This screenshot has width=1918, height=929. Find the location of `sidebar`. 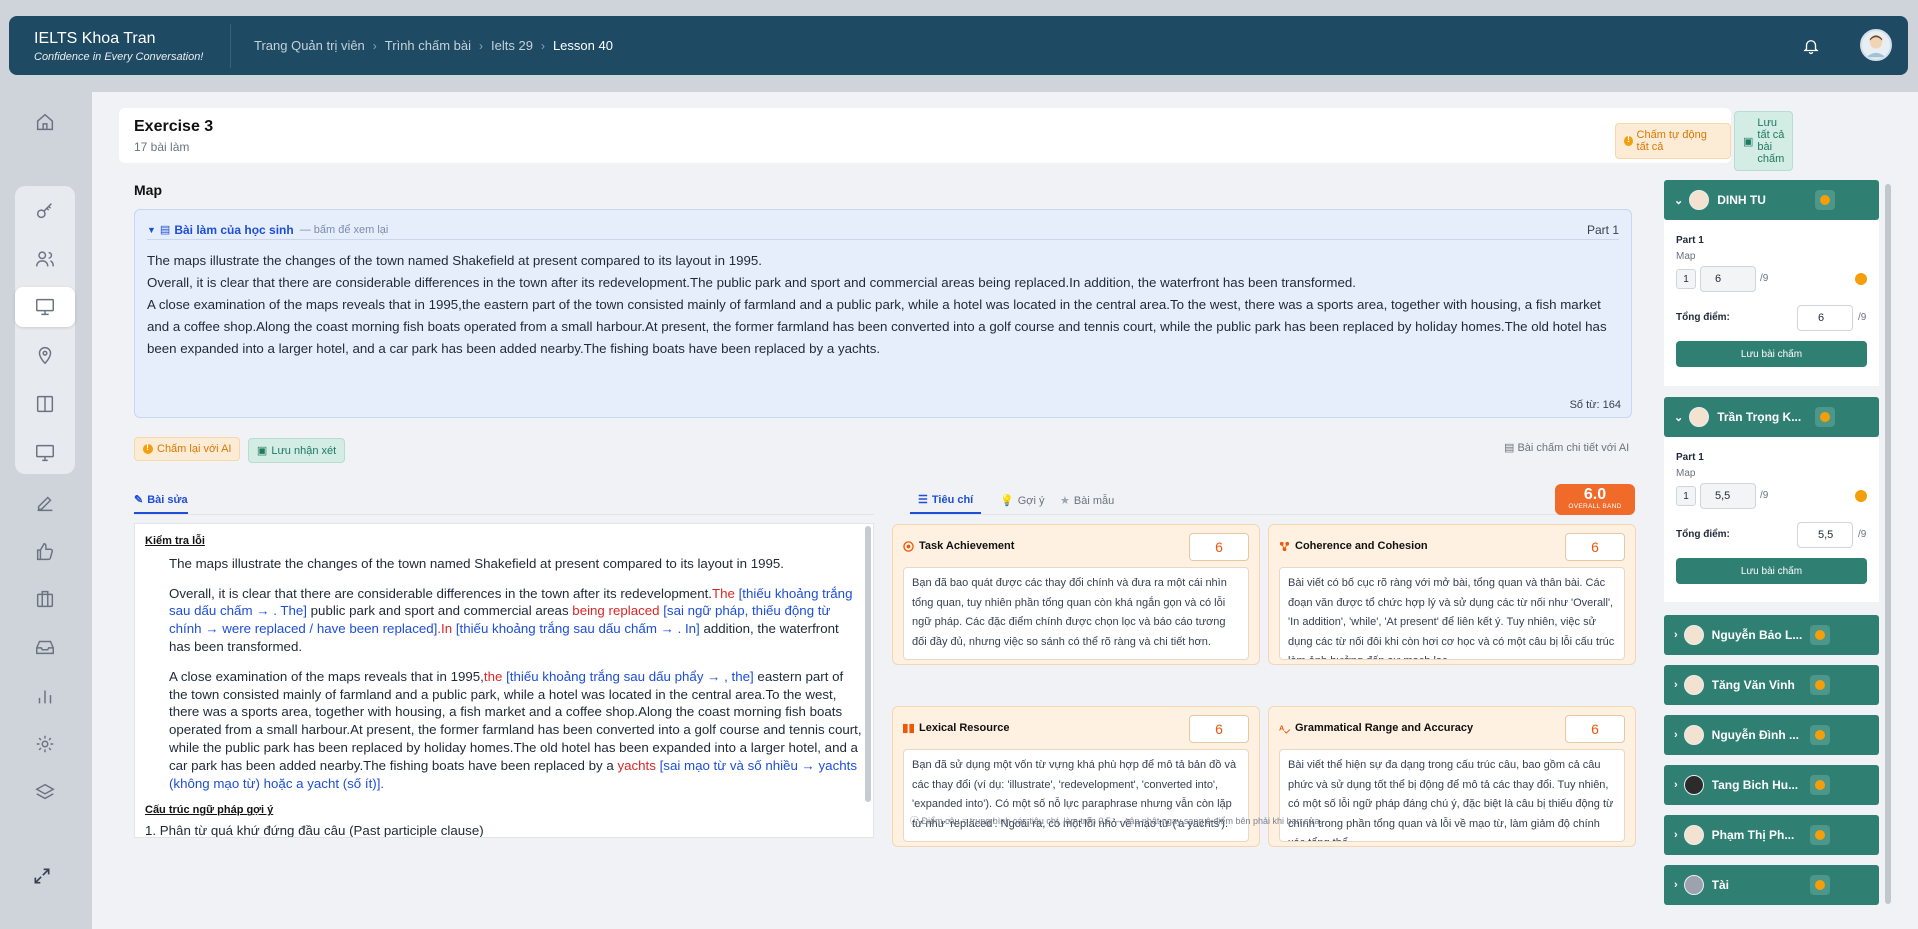

sidebar is located at coordinates (46, 510).